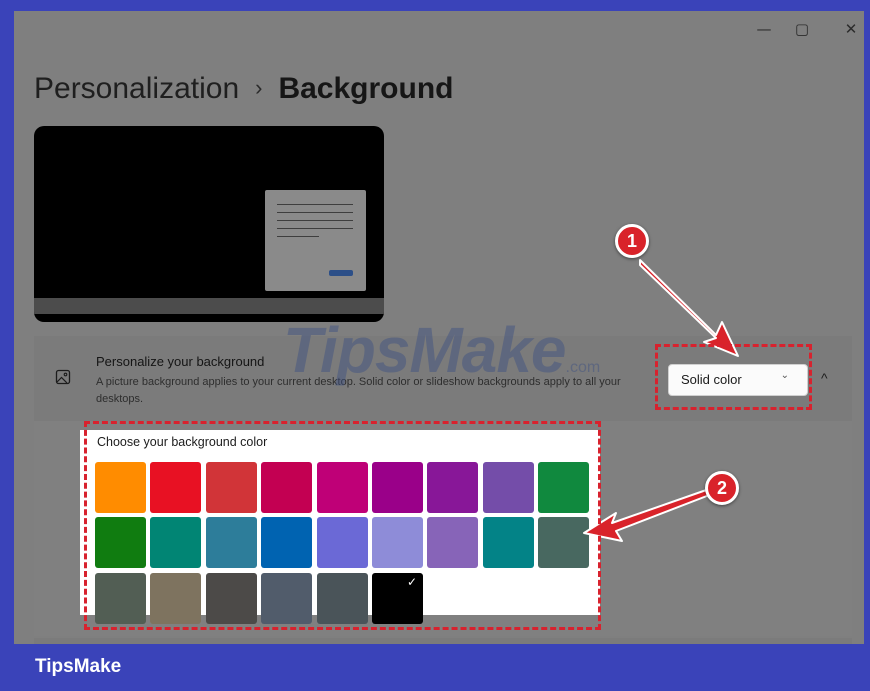 This screenshot has width=870, height=691. What do you see at coordinates (209, 224) in the screenshot?
I see `desktop-preview` at bounding box center [209, 224].